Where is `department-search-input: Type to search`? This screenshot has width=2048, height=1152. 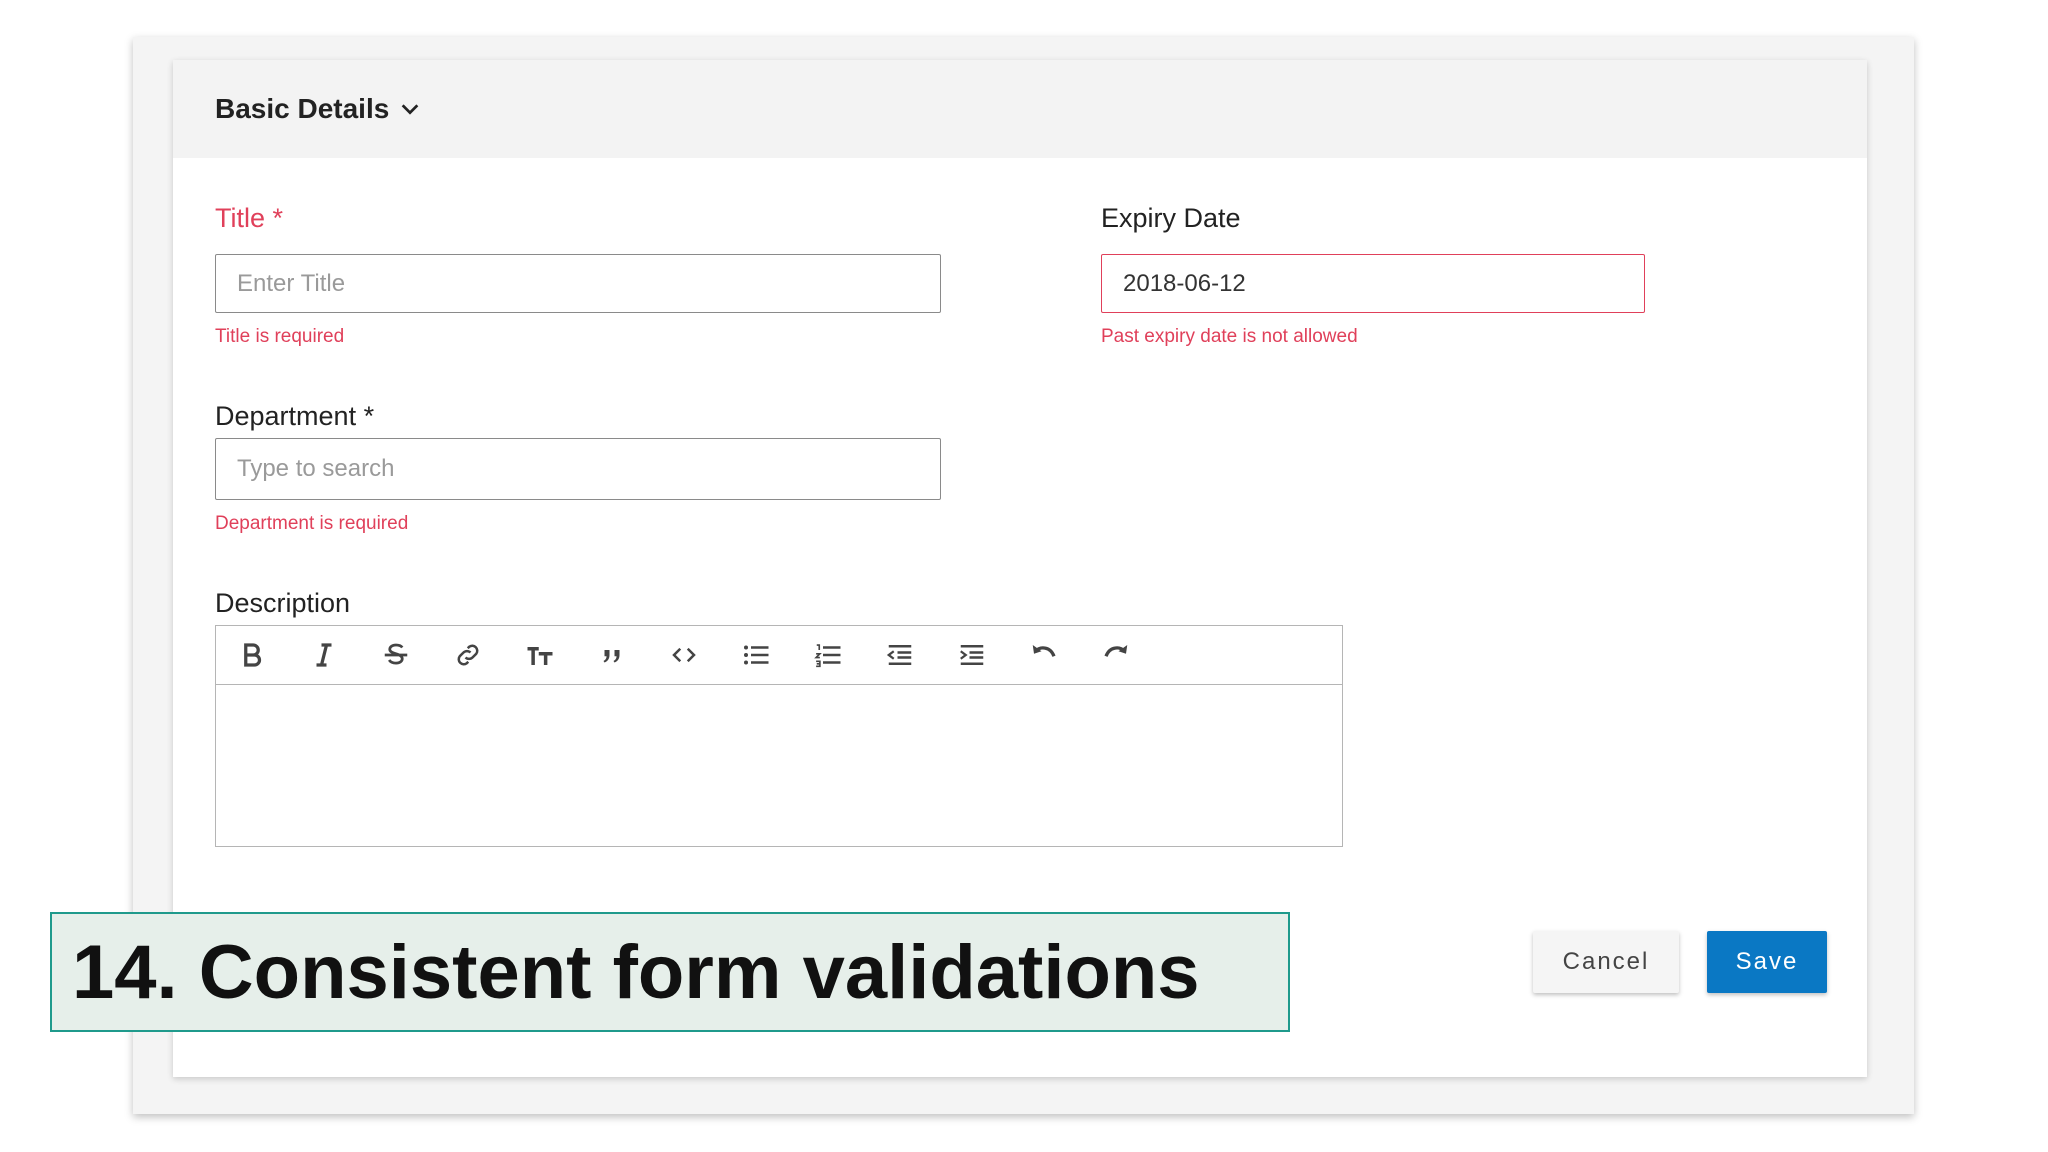 department-search-input: Type to search is located at coordinates (578, 469).